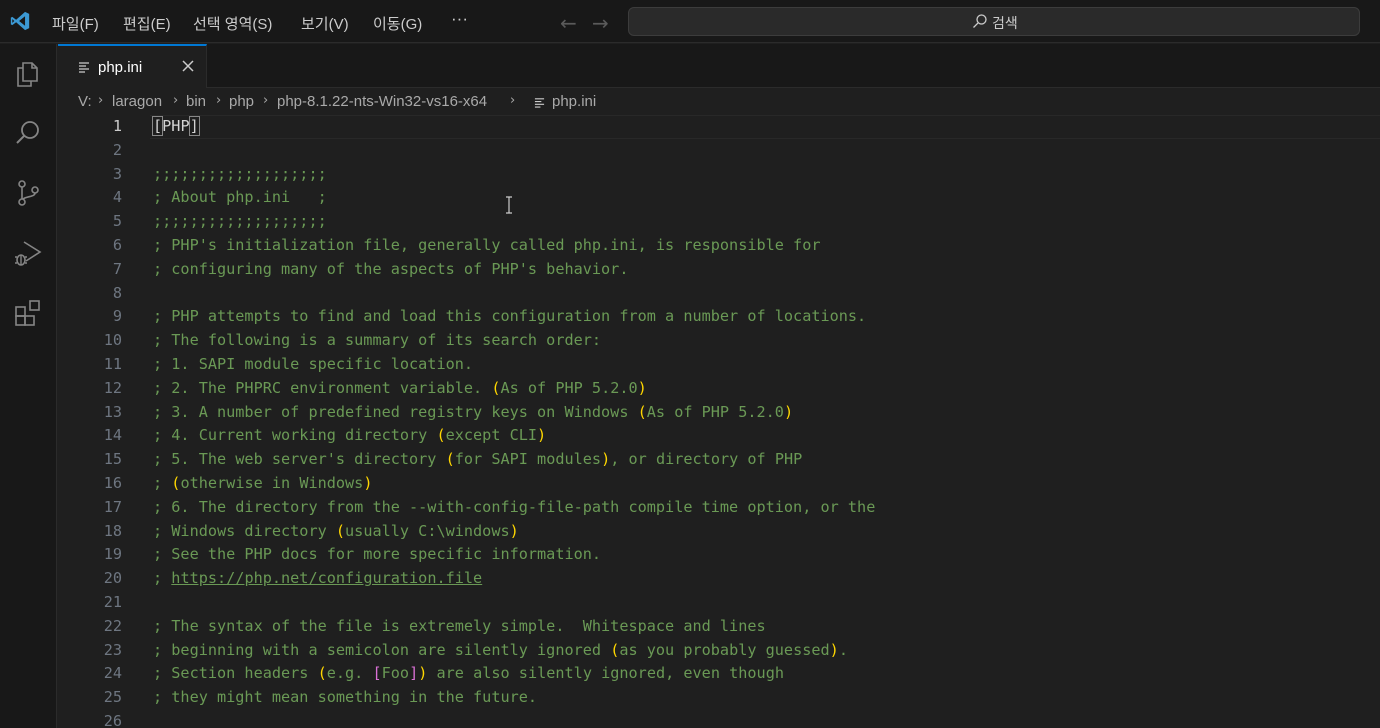 This screenshot has width=1380, height=728. I want to click on menu-selection: 선택 영역(S), so click(232, 23).